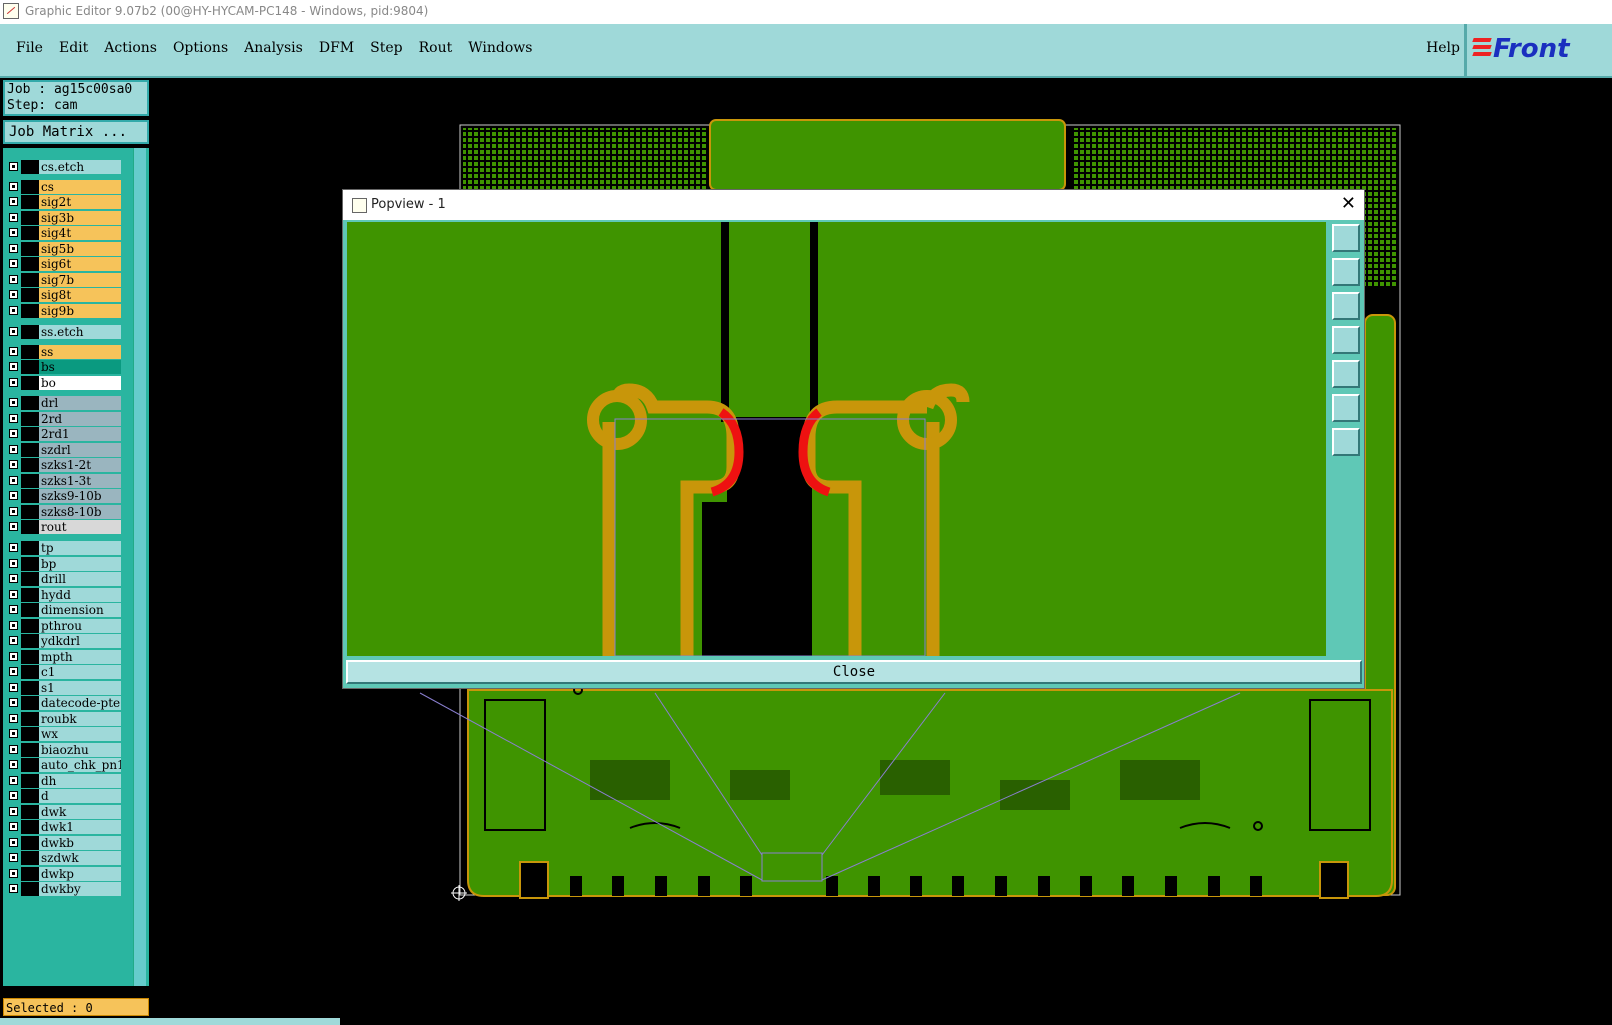 Image resolution: width=1612 pixels, height=1025 pixels. Describe the element at coordinates (63, 750) in the screenshot. I see `layer-row-biaozhu: biaozhu` at that location.